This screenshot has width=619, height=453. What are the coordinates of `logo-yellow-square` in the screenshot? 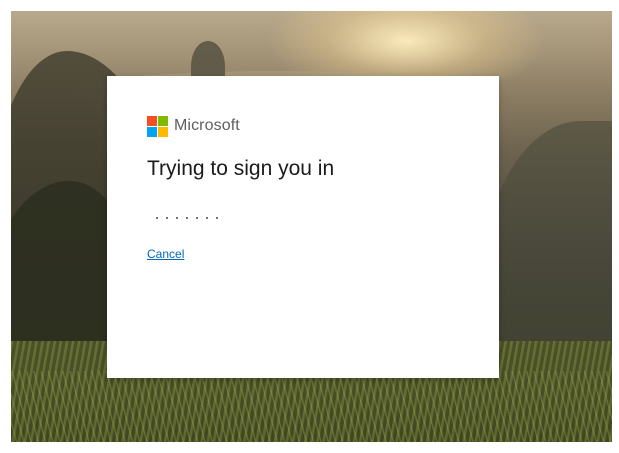 It's located at (163, 131).